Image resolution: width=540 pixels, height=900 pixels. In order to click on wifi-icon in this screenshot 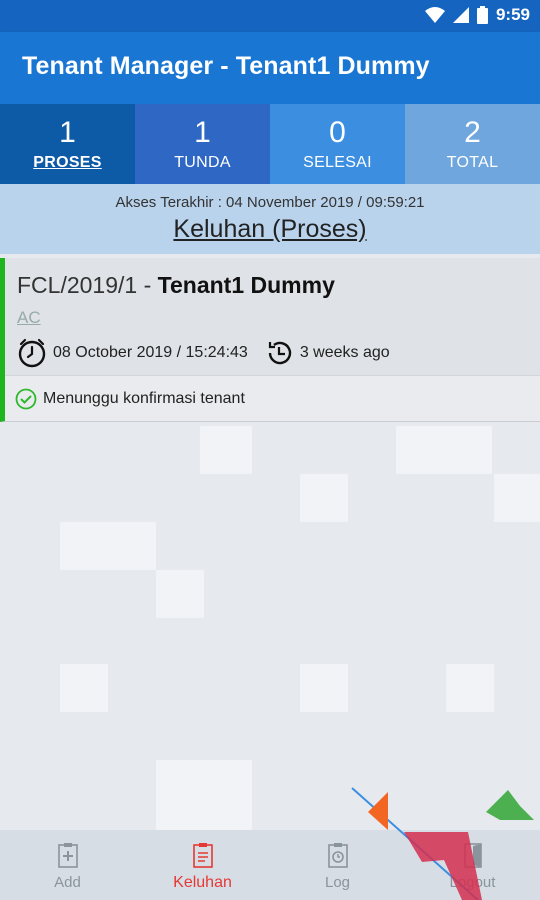, I will do `click(434, 15)`.